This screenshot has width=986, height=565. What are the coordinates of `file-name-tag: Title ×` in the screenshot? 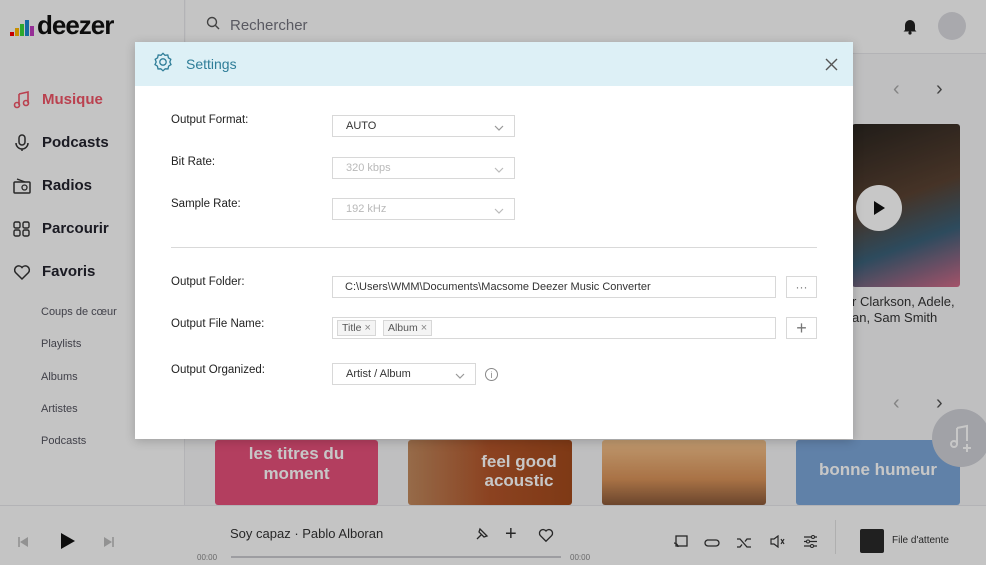 It's located at (356, 328).